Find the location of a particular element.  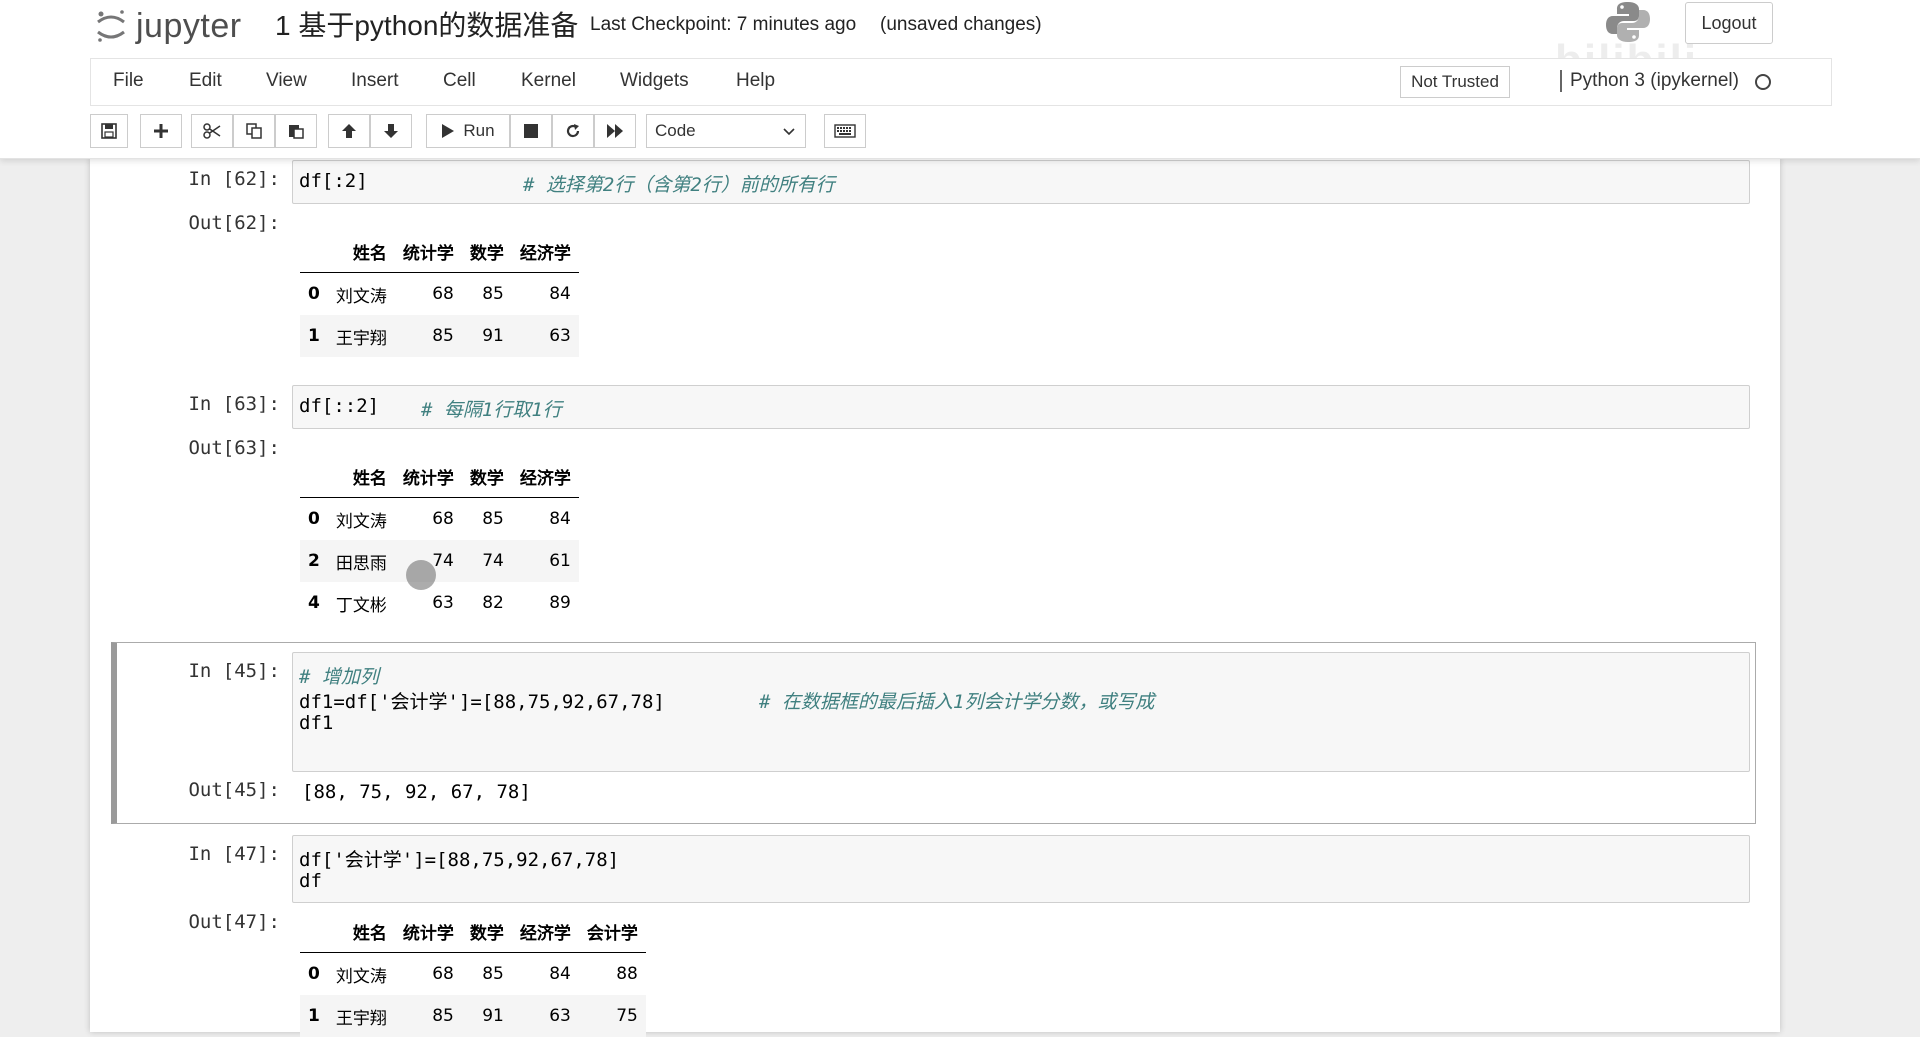

interrupt-button is located at coordinates (531, 131).